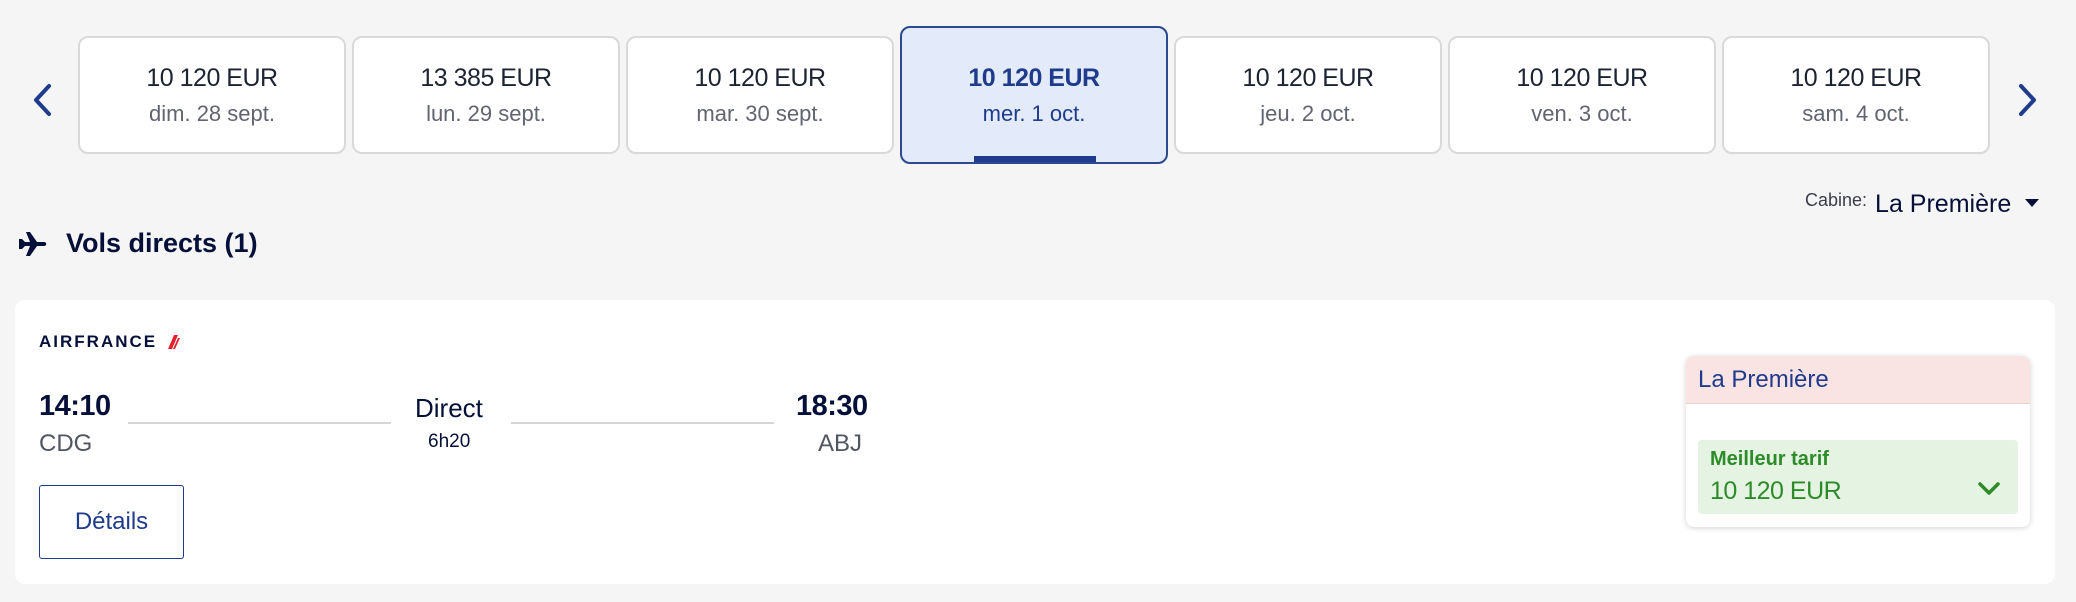 The height and width of the screenshot is (602, 2076). I want to click on route-line-right, so click(642, 423).